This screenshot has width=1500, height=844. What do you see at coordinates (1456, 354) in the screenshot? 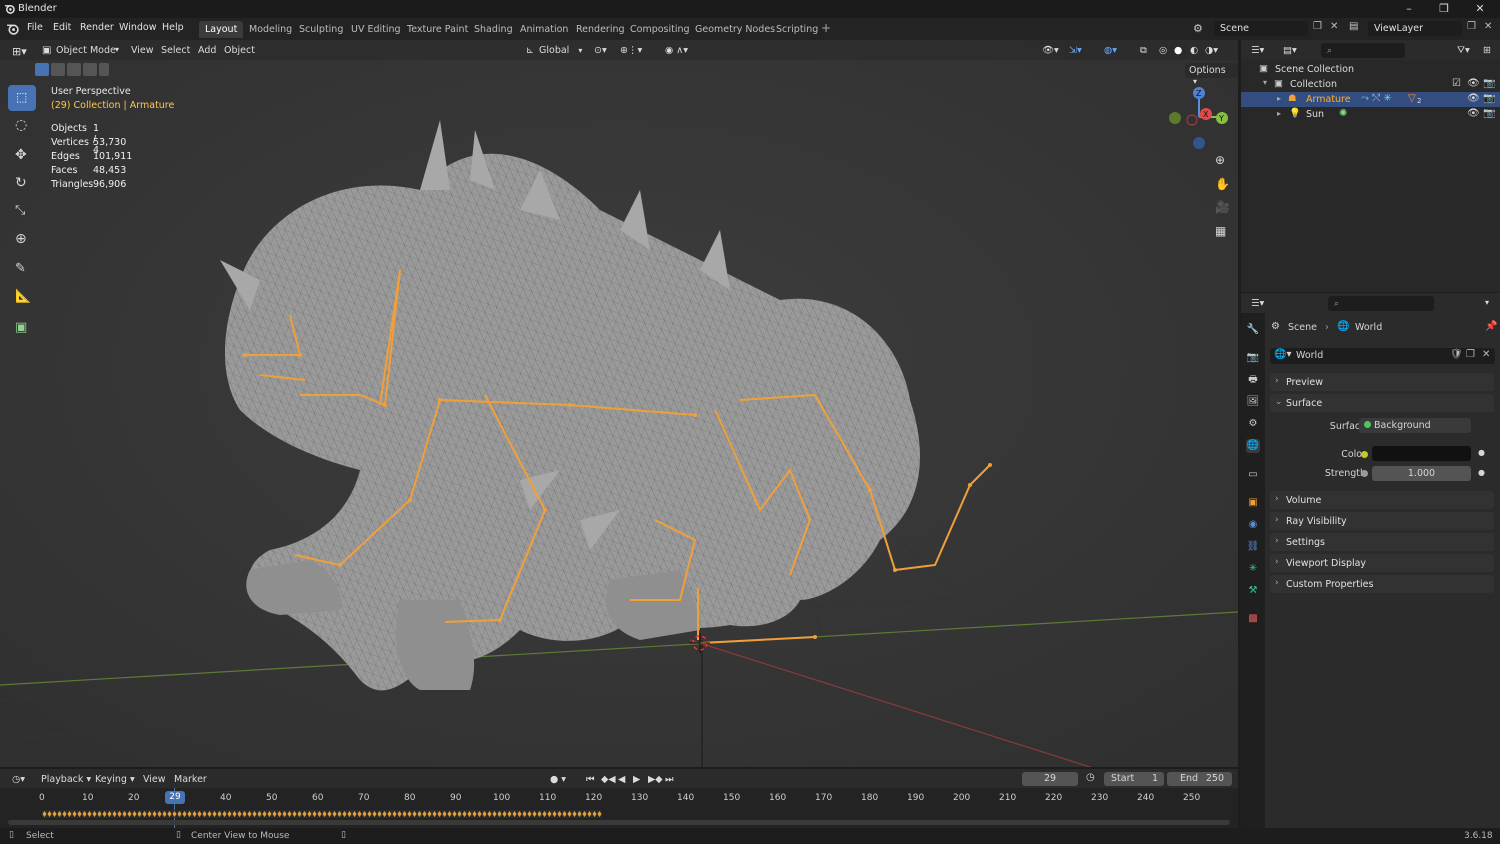
I see `fake-user-icon: 🛡` at bounding box center [1456, 354].